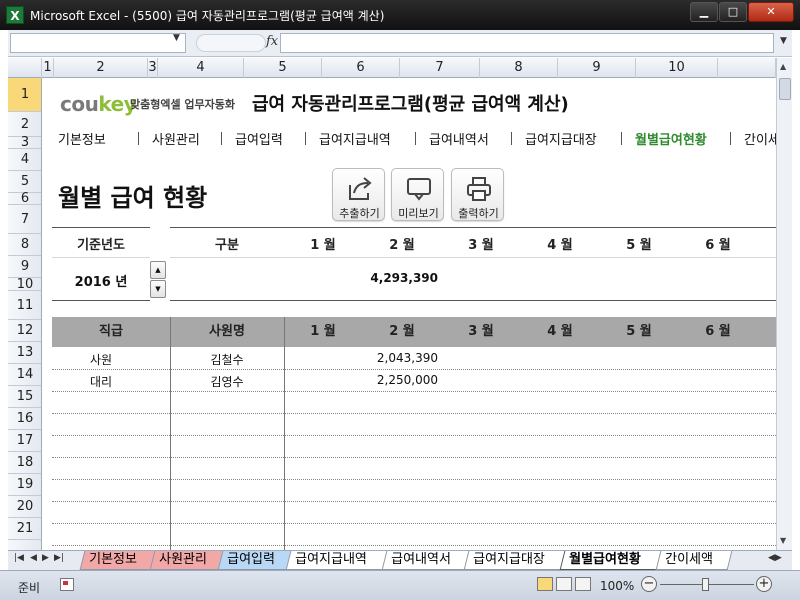 This screenshot has height=600, width=800. I want to click on month-value-cell: 2,250,000, so click(390, 380).